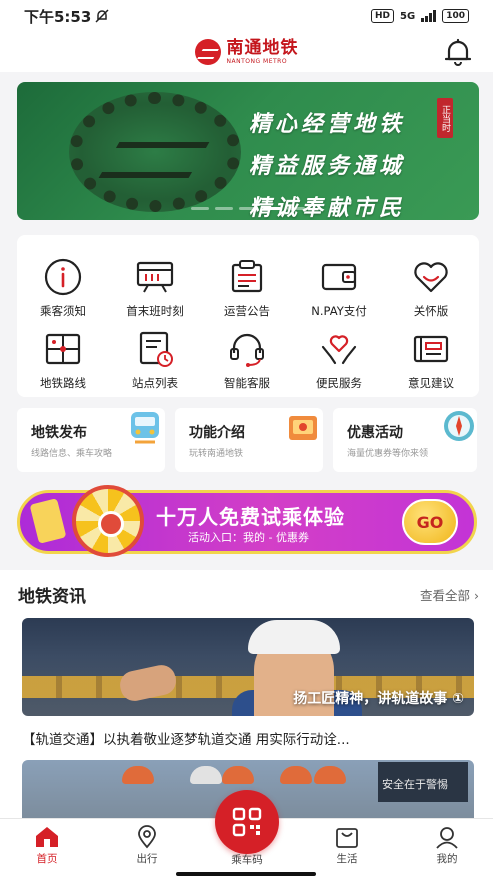  What do you see at coordinates (246, 874) in the screenshot?
I see `home-indicator` at bounding box center [246, 874].